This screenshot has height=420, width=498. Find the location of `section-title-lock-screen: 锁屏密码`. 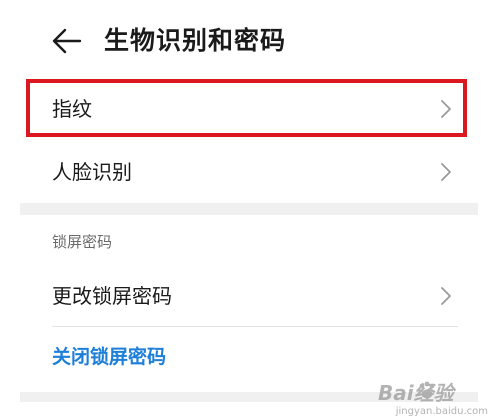

section-title-lock-screen: 锁屏密码 is located at coordinates (82, 242).